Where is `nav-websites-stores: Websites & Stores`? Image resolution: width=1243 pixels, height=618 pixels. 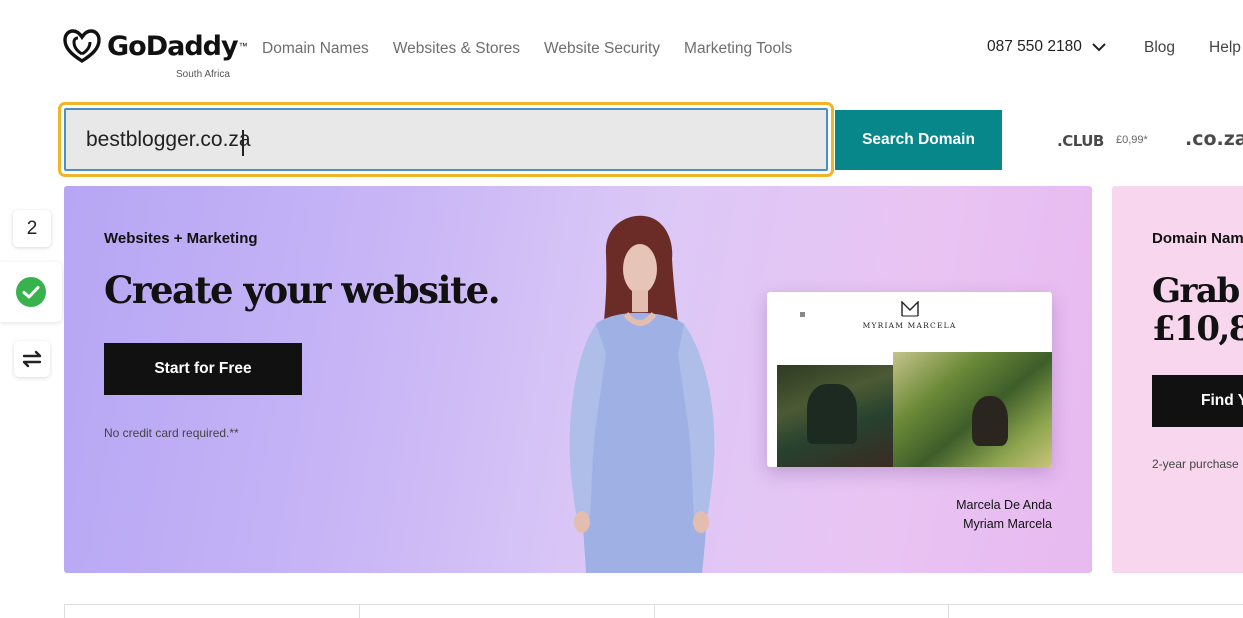
nav-websites-stores: Websites & Stores is located at coordinates (456, 49).